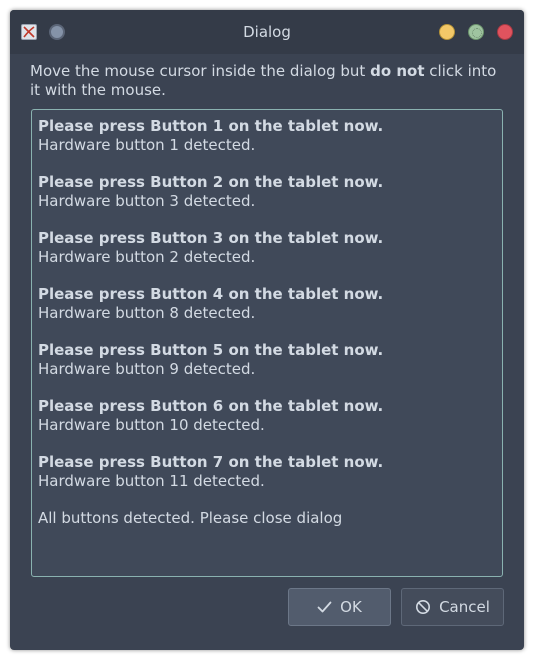 This screenshot has height=658, width=534. What do you see at coordinates (211, 182) in the screenshot?
I see `log-entry-prompt: Please press Button 2 on the tablet now.` at bounding box center [211, 182].